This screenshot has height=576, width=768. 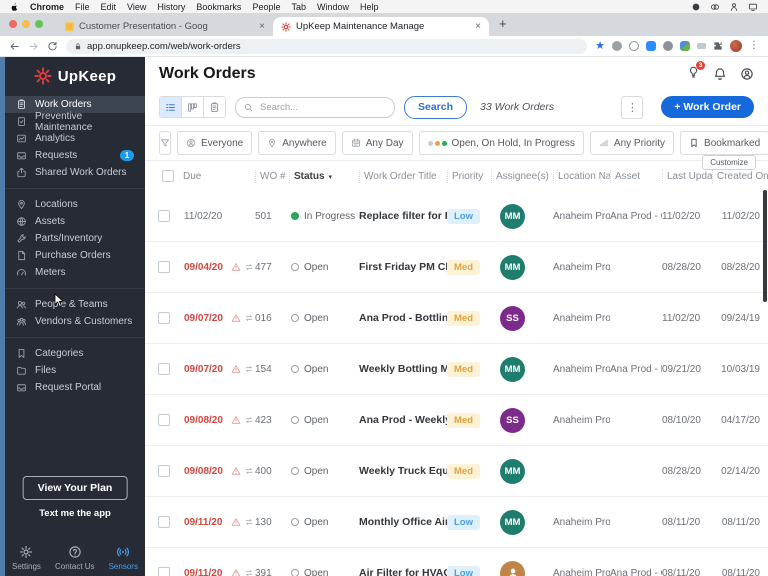 What do you see at coordinates (436, 107) in the screenshot?
I see `search-button: Search` at bounding box center [436, 107].